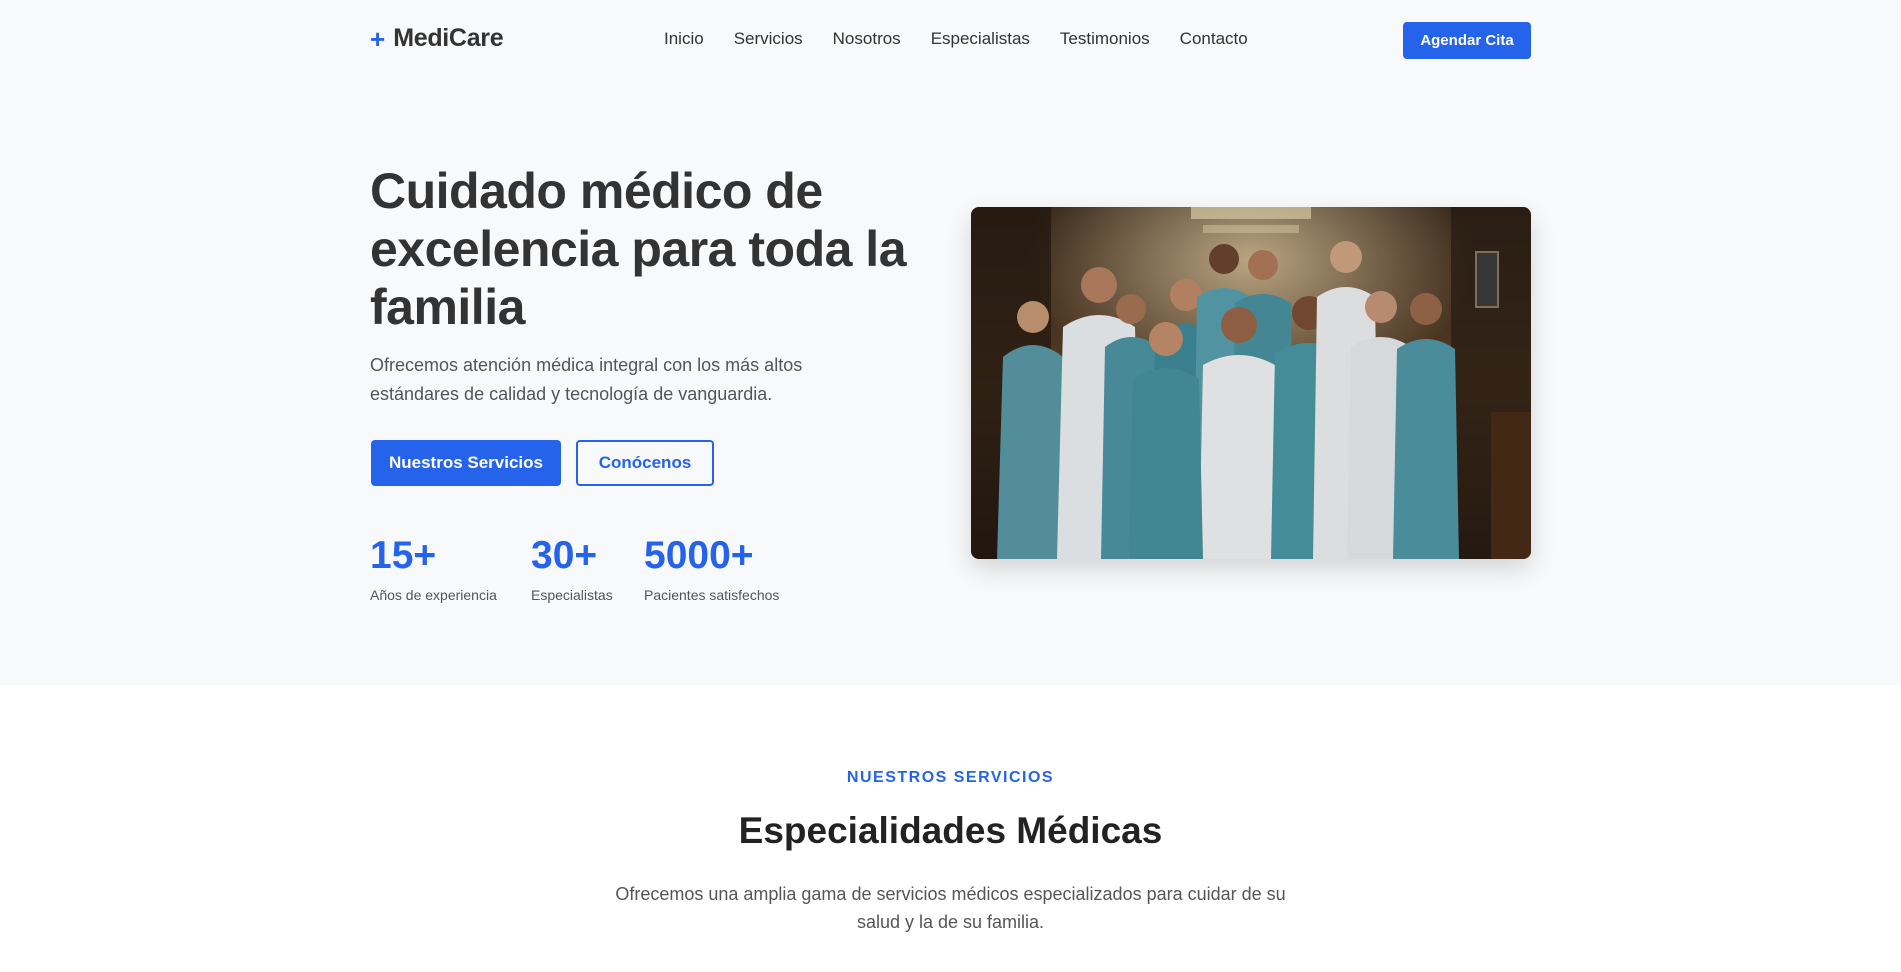 The width and height of the screenshot is (1901, 972). I want to click on brand-name: MediCare, so click(448, 38).